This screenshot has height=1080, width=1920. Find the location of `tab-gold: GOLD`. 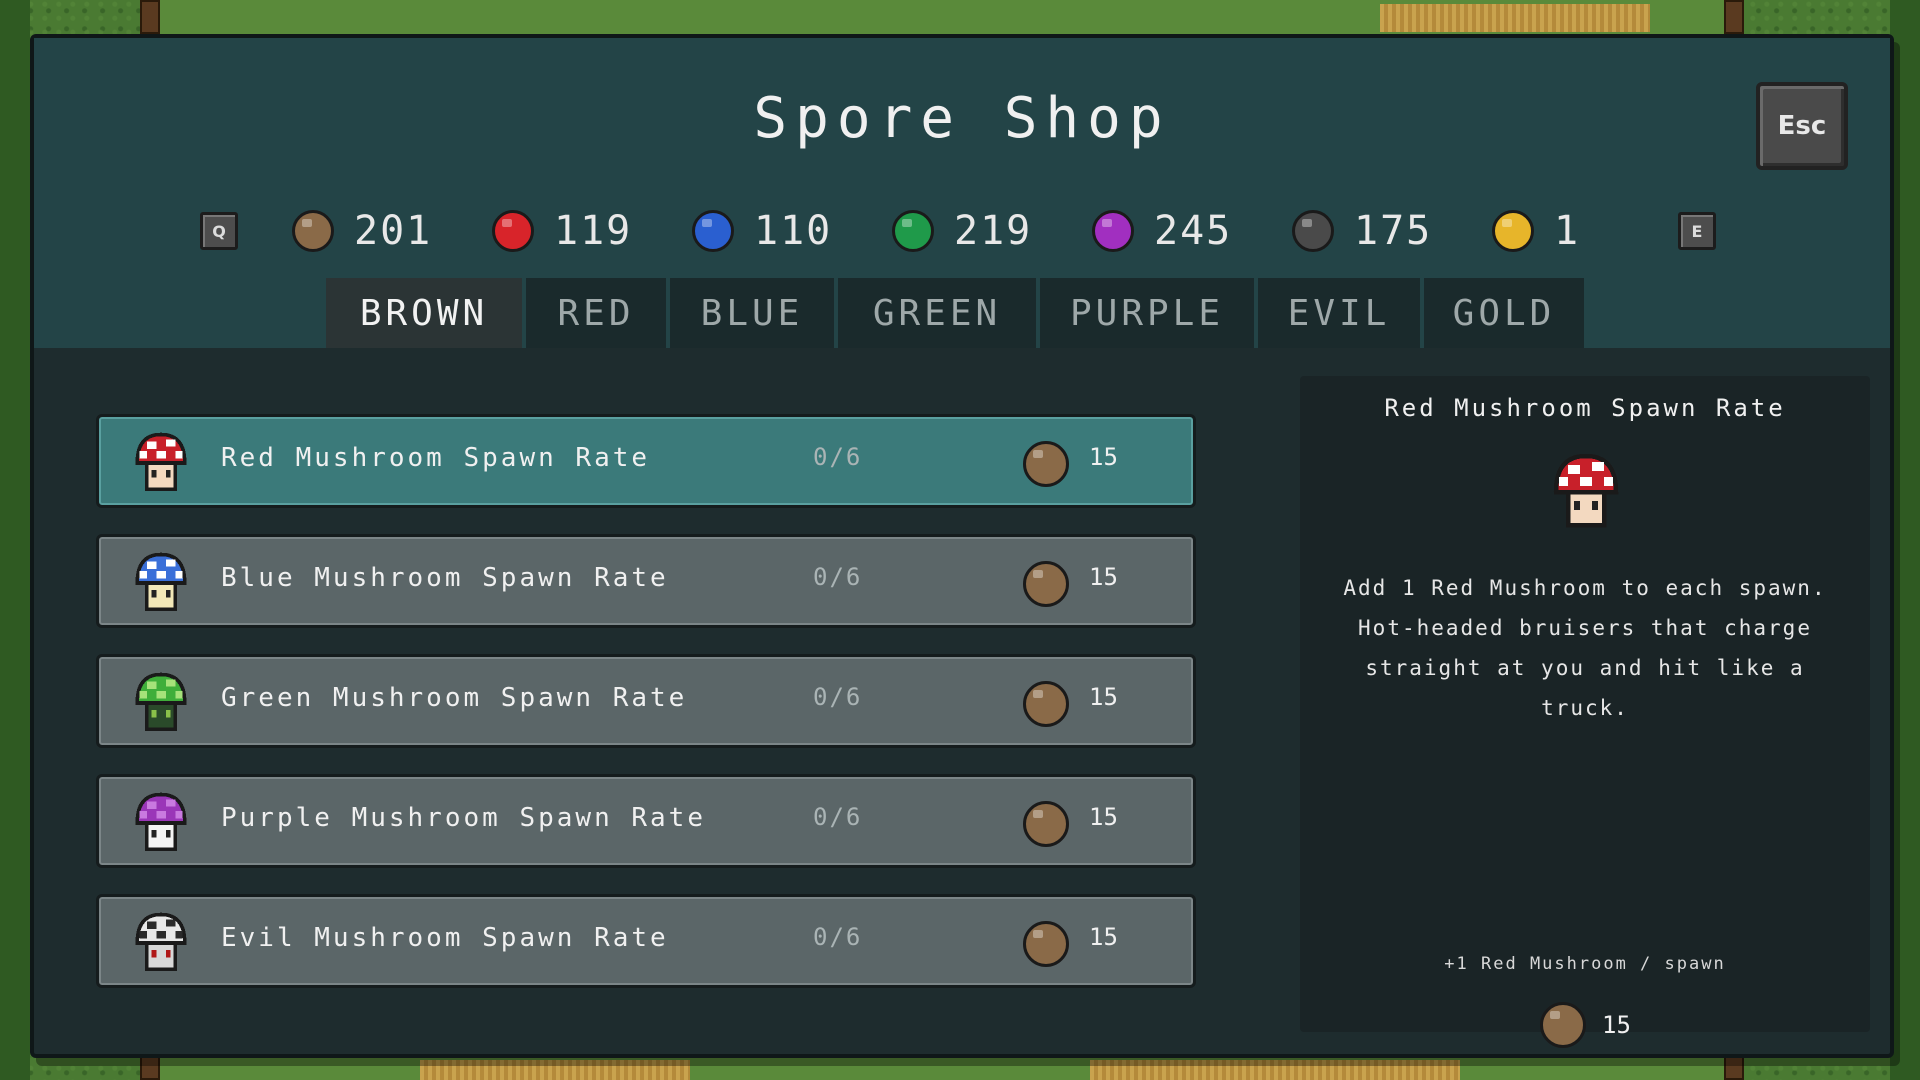

tab-gold: GOLD is located at coordinates (1504, 313).